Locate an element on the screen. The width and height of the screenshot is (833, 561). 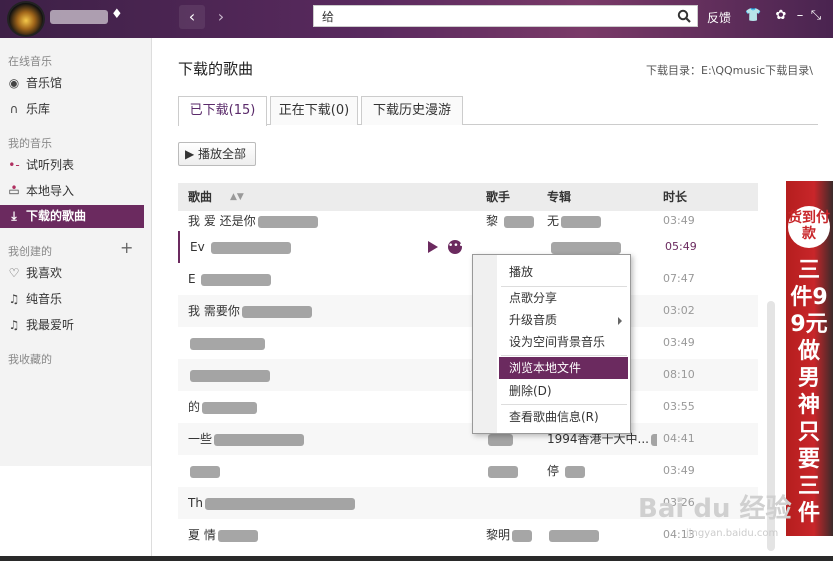
sidebar-item-label: 本地导入 is located at coordinates (50, 191).